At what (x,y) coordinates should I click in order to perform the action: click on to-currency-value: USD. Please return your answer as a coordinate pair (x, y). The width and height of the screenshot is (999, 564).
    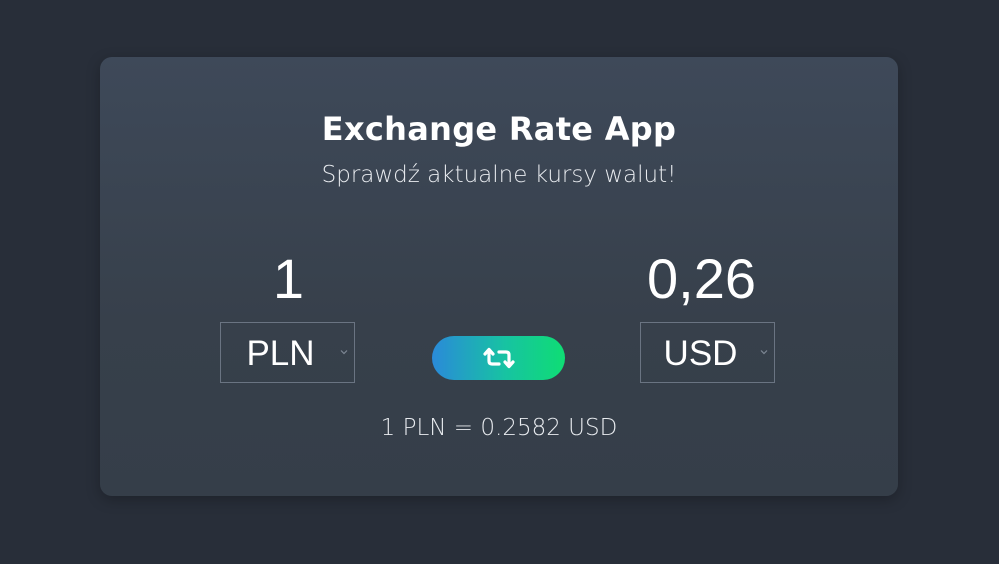
    Looking at the image, I should click on (700, 353).